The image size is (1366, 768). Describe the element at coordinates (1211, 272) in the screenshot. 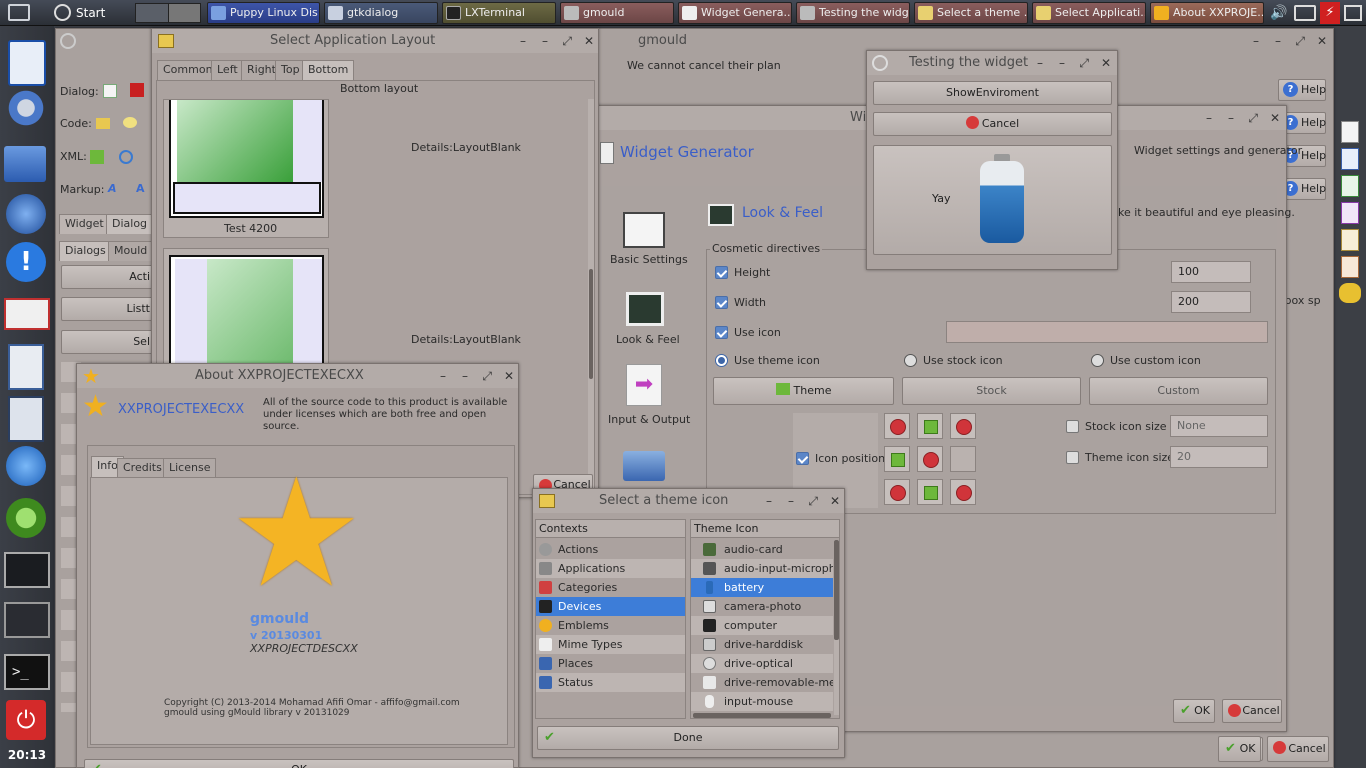

I see `height-spinner: 100` at that location.